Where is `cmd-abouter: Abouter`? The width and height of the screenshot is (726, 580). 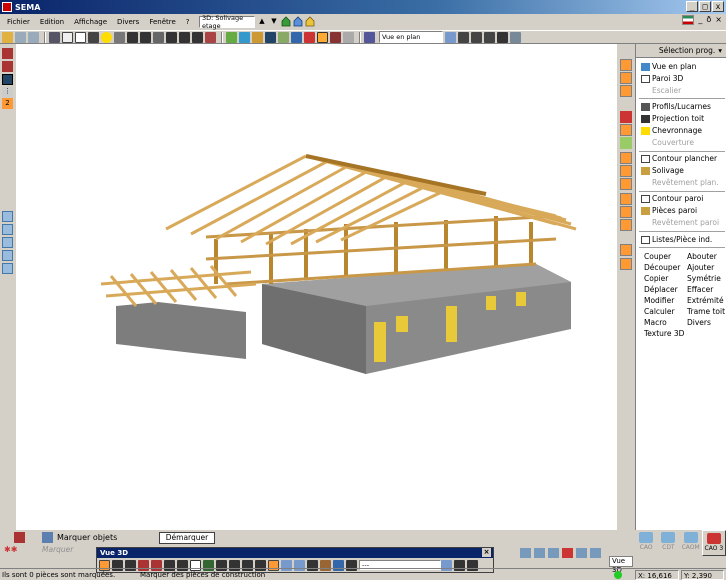
cmd-abouter: Abouter is located at coordinates (702, 256).